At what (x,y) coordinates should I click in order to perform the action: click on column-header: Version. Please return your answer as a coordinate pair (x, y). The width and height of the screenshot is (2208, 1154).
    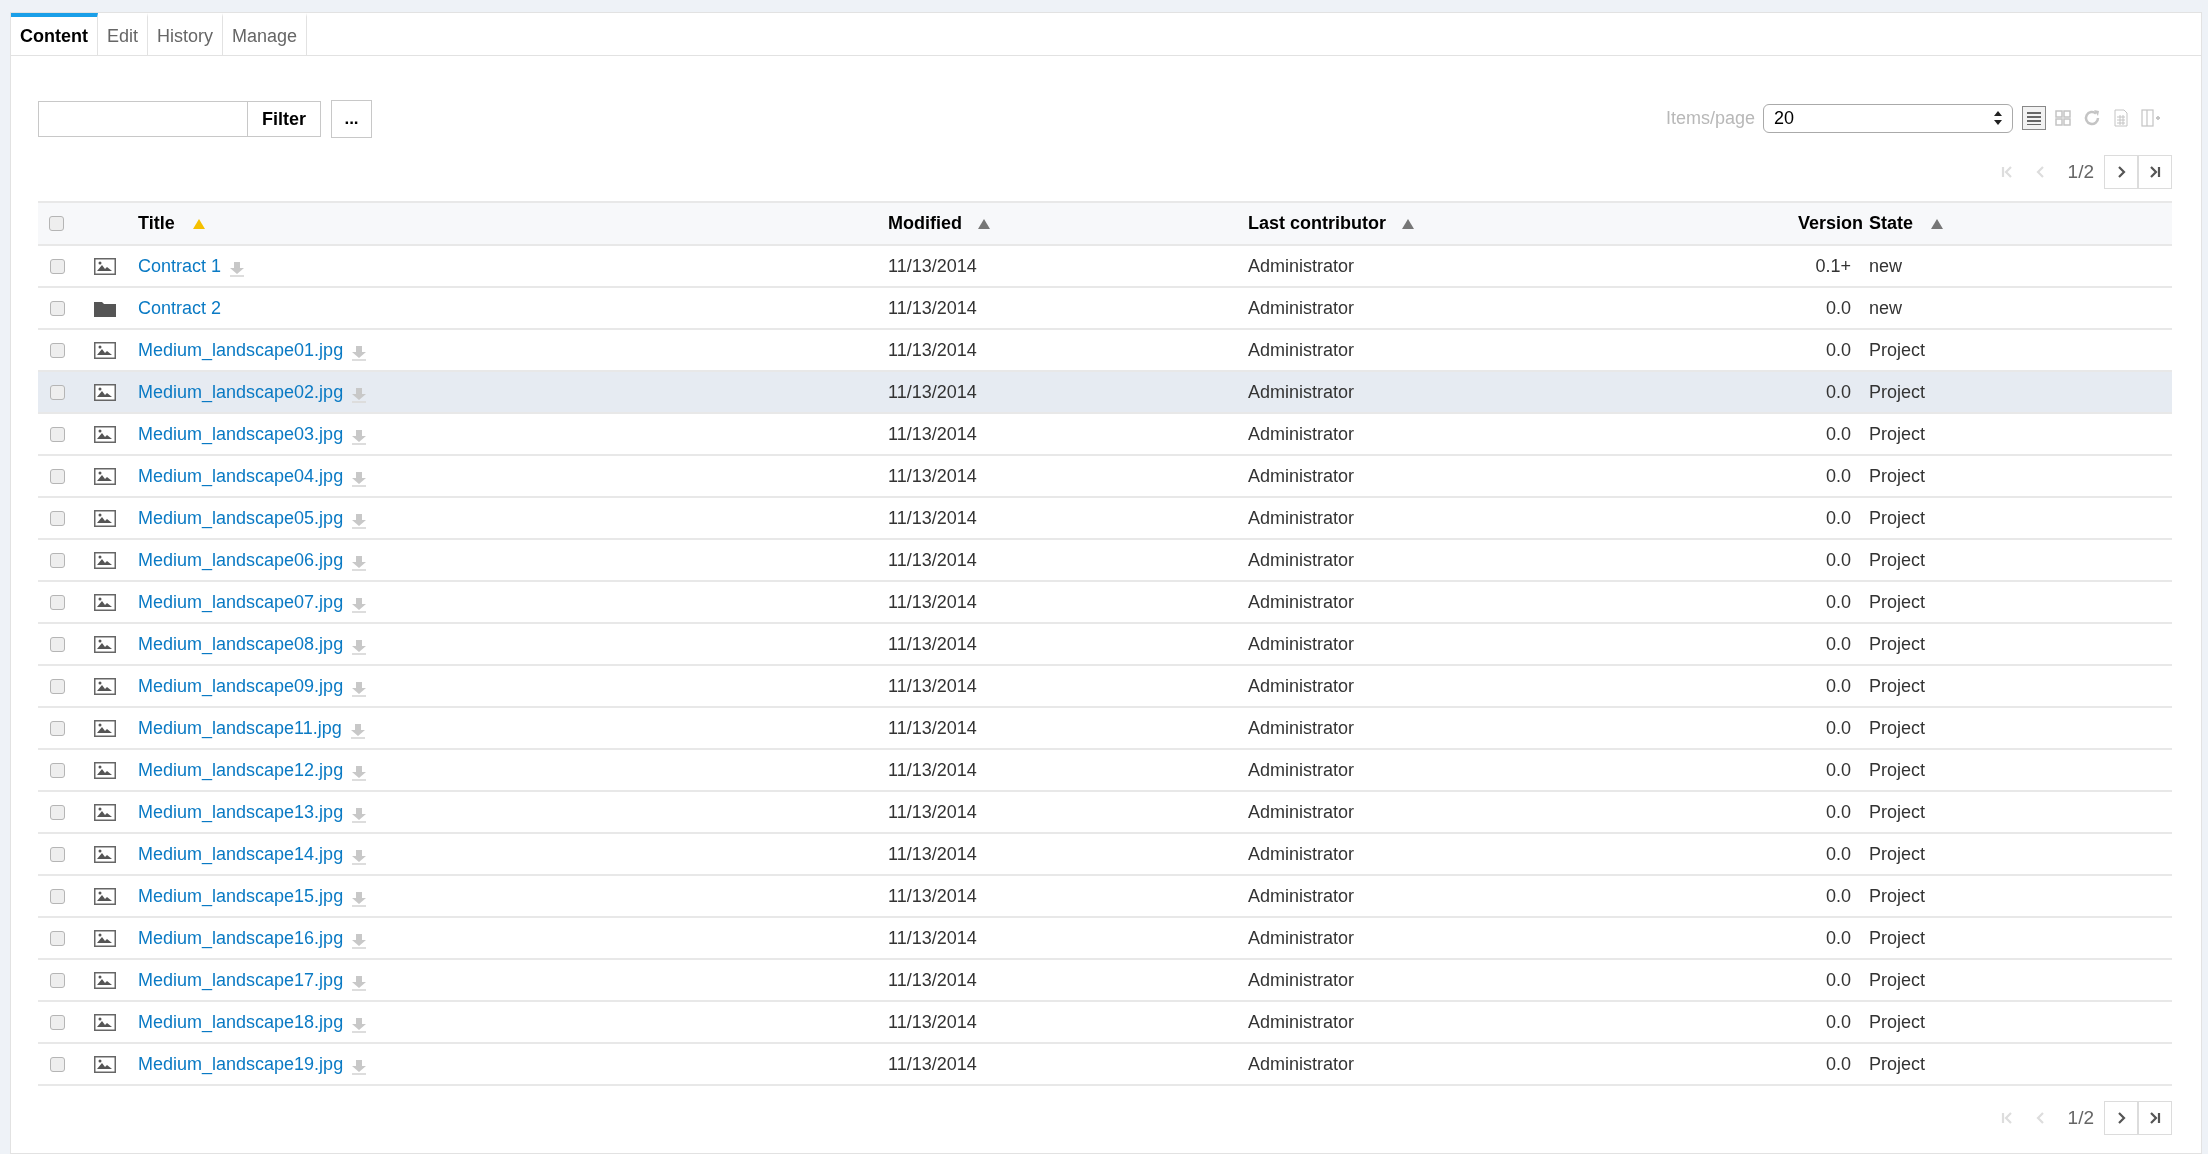
    Looking at the image, I should click on (1830, 223).